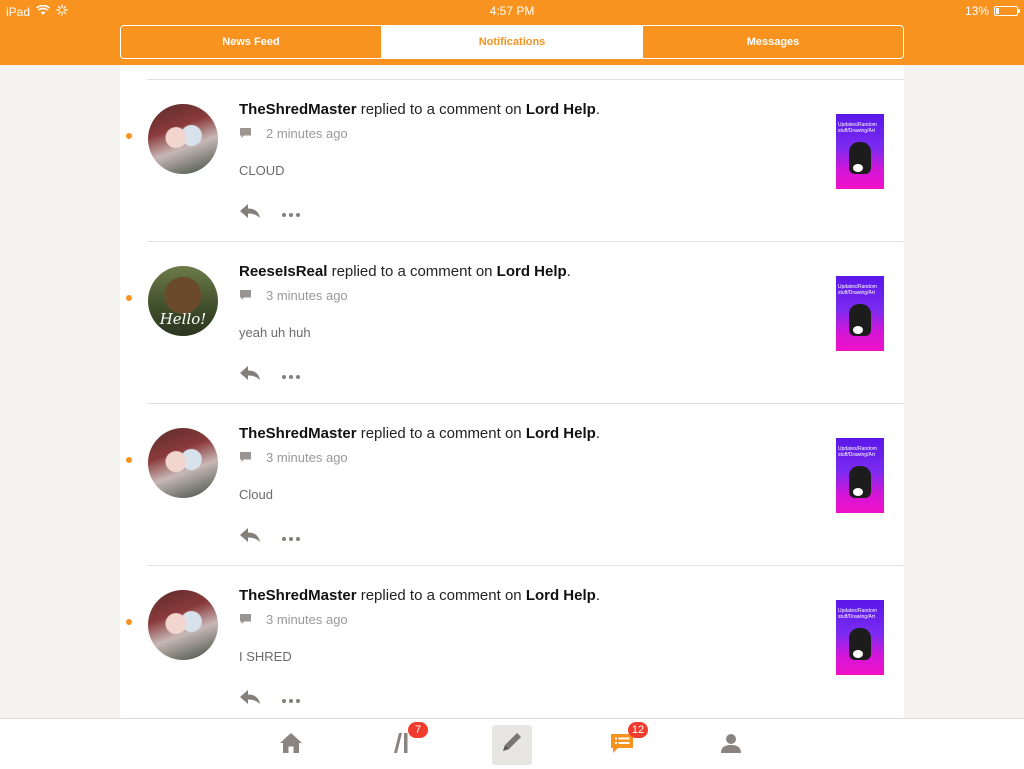  I want to click on comment-text: CLOUD, so click(262, 170).